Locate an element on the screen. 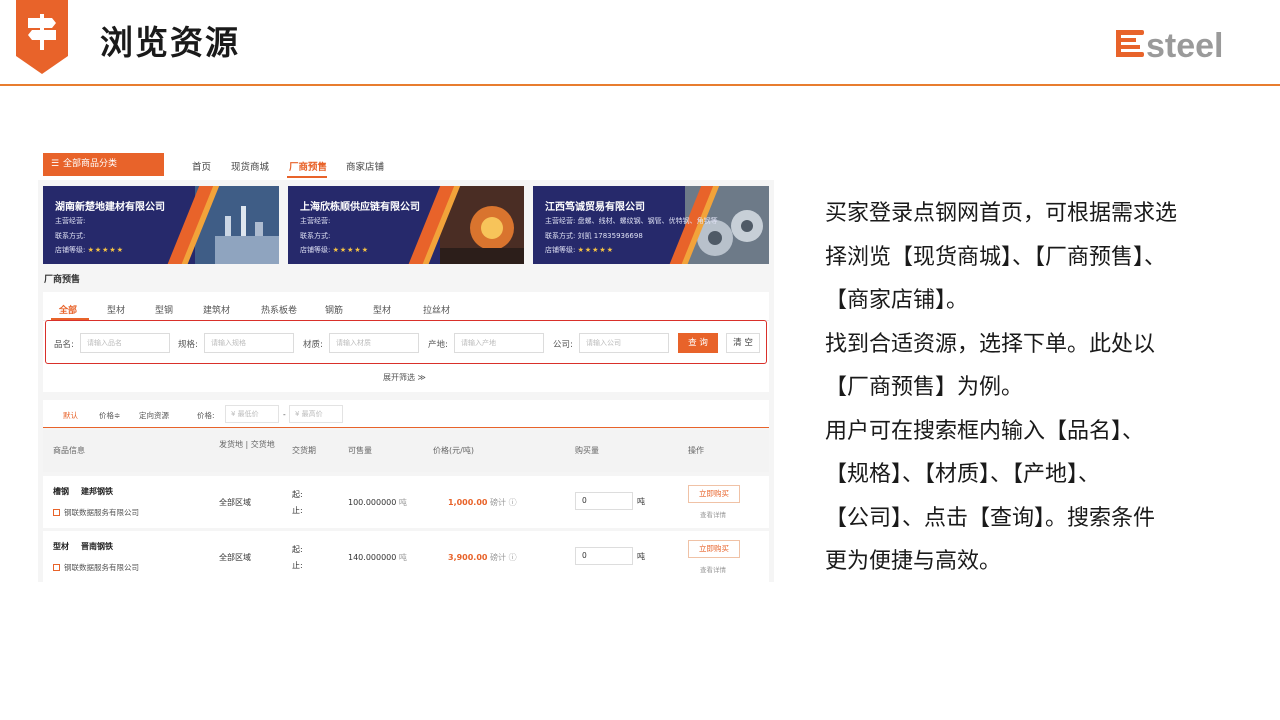 The image size is (1280, 720). product-name-input: 请输入品名 is located at coordinates (125, 343).